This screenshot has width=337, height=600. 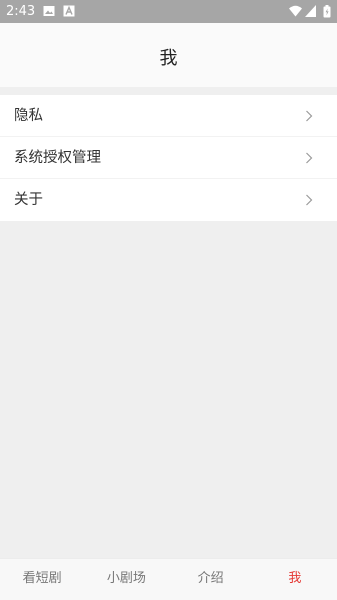 What do you see at coordinates (211, 579) in the screenshot?
I see `tab-intro: 介绍` at bounding box center [211, 579].